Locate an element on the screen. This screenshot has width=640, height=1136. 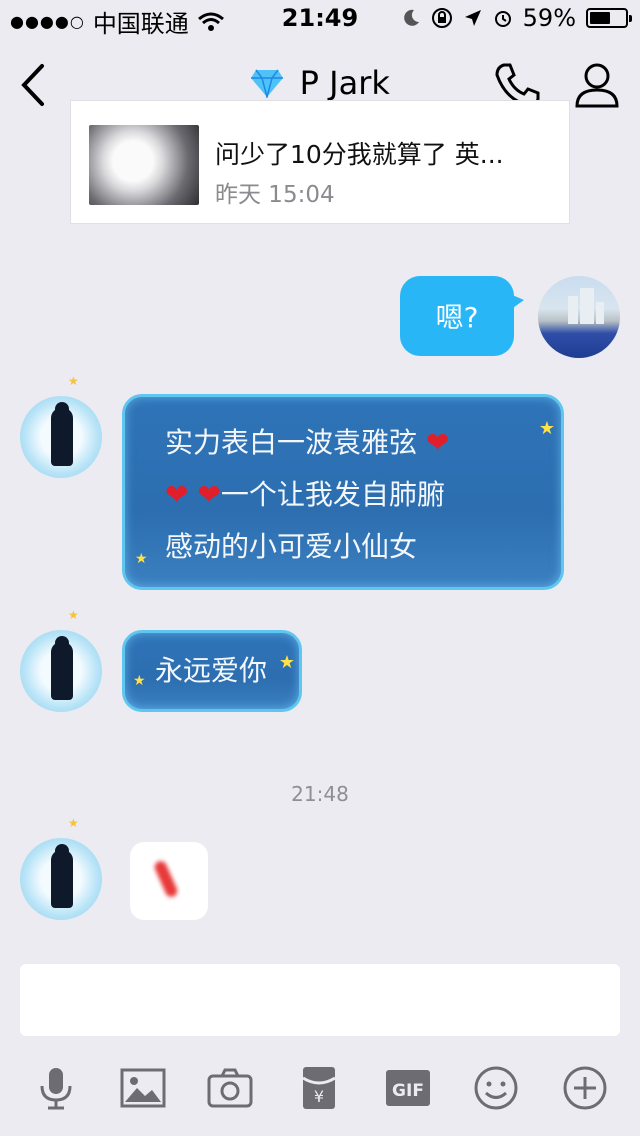
message-input is located at coordinates (320, 1000).